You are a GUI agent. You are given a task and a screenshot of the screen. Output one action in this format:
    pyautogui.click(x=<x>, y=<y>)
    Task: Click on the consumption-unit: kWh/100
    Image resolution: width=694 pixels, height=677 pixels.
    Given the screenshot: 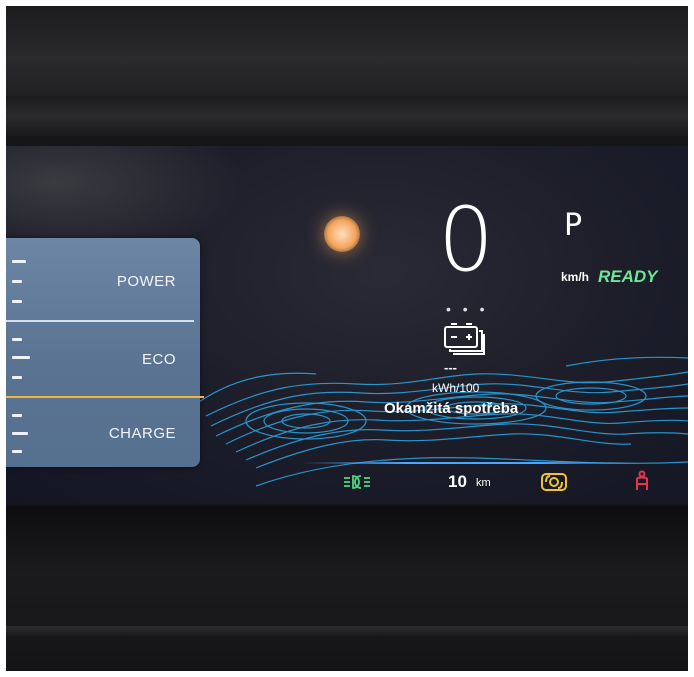 What is the action you would take?
    pyautogui.click(x=456, y=388)
    